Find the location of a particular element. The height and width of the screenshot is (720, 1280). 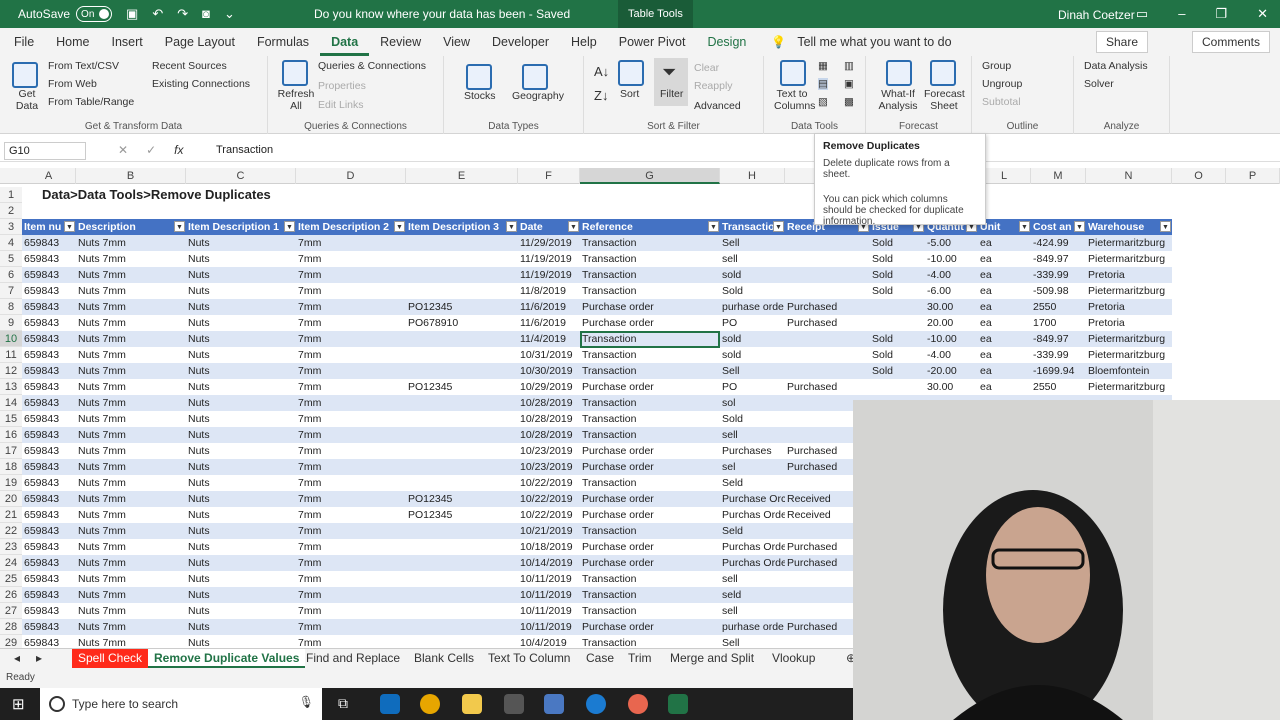

edit-links-button: Edit Links is located at coordinates (341, 105).